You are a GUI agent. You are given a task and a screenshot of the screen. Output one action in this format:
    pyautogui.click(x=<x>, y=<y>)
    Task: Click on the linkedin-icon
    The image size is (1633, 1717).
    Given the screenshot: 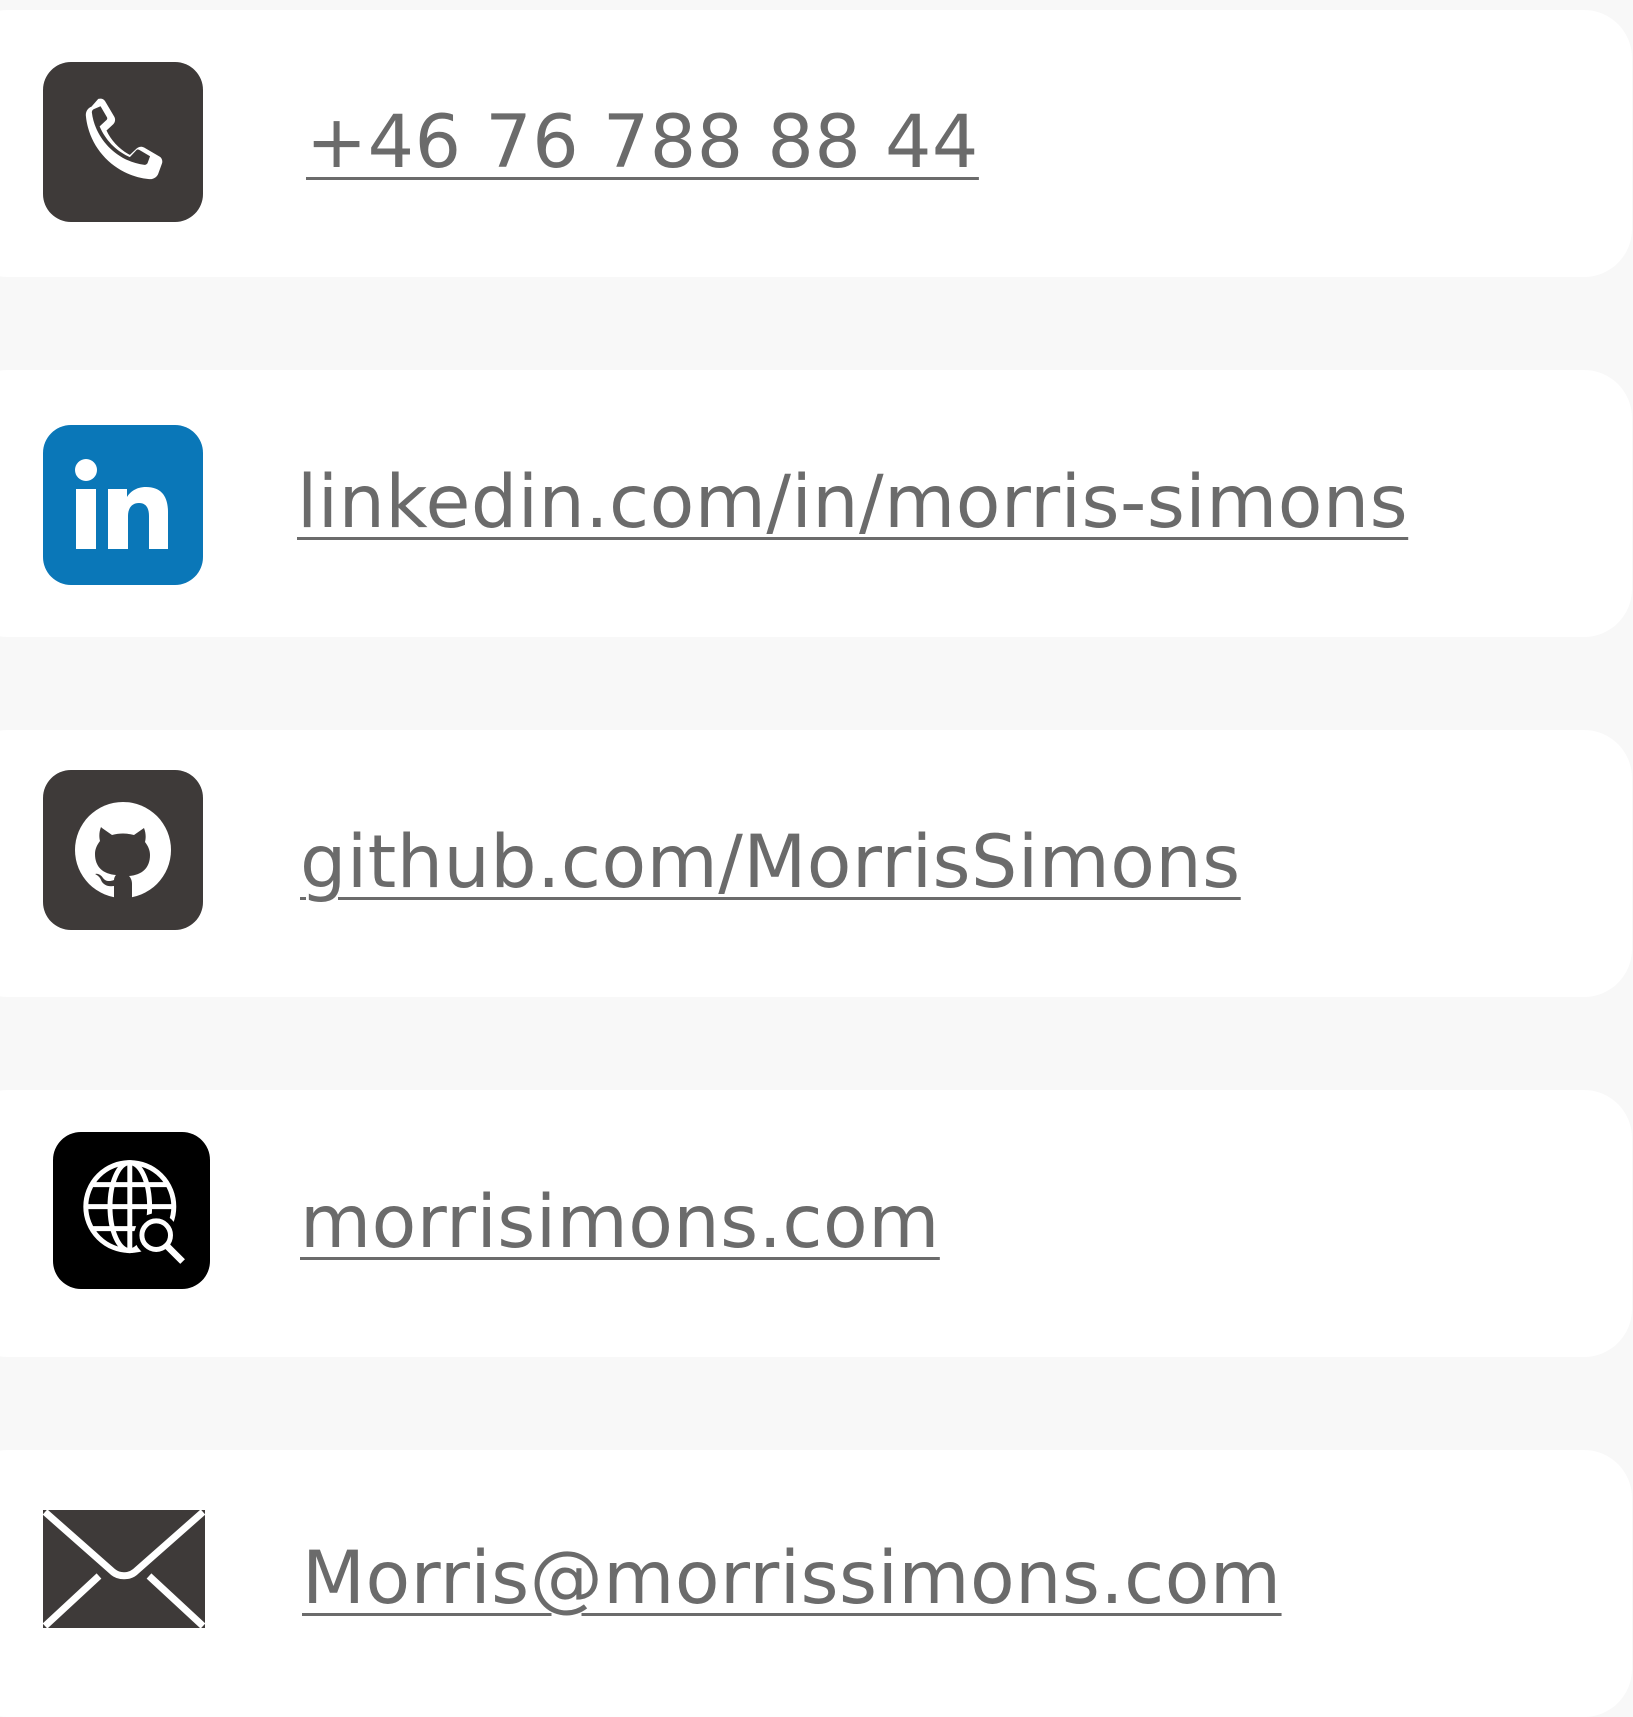 What is the action you would take?
    pyautogui.click(x=123, y=505)
    